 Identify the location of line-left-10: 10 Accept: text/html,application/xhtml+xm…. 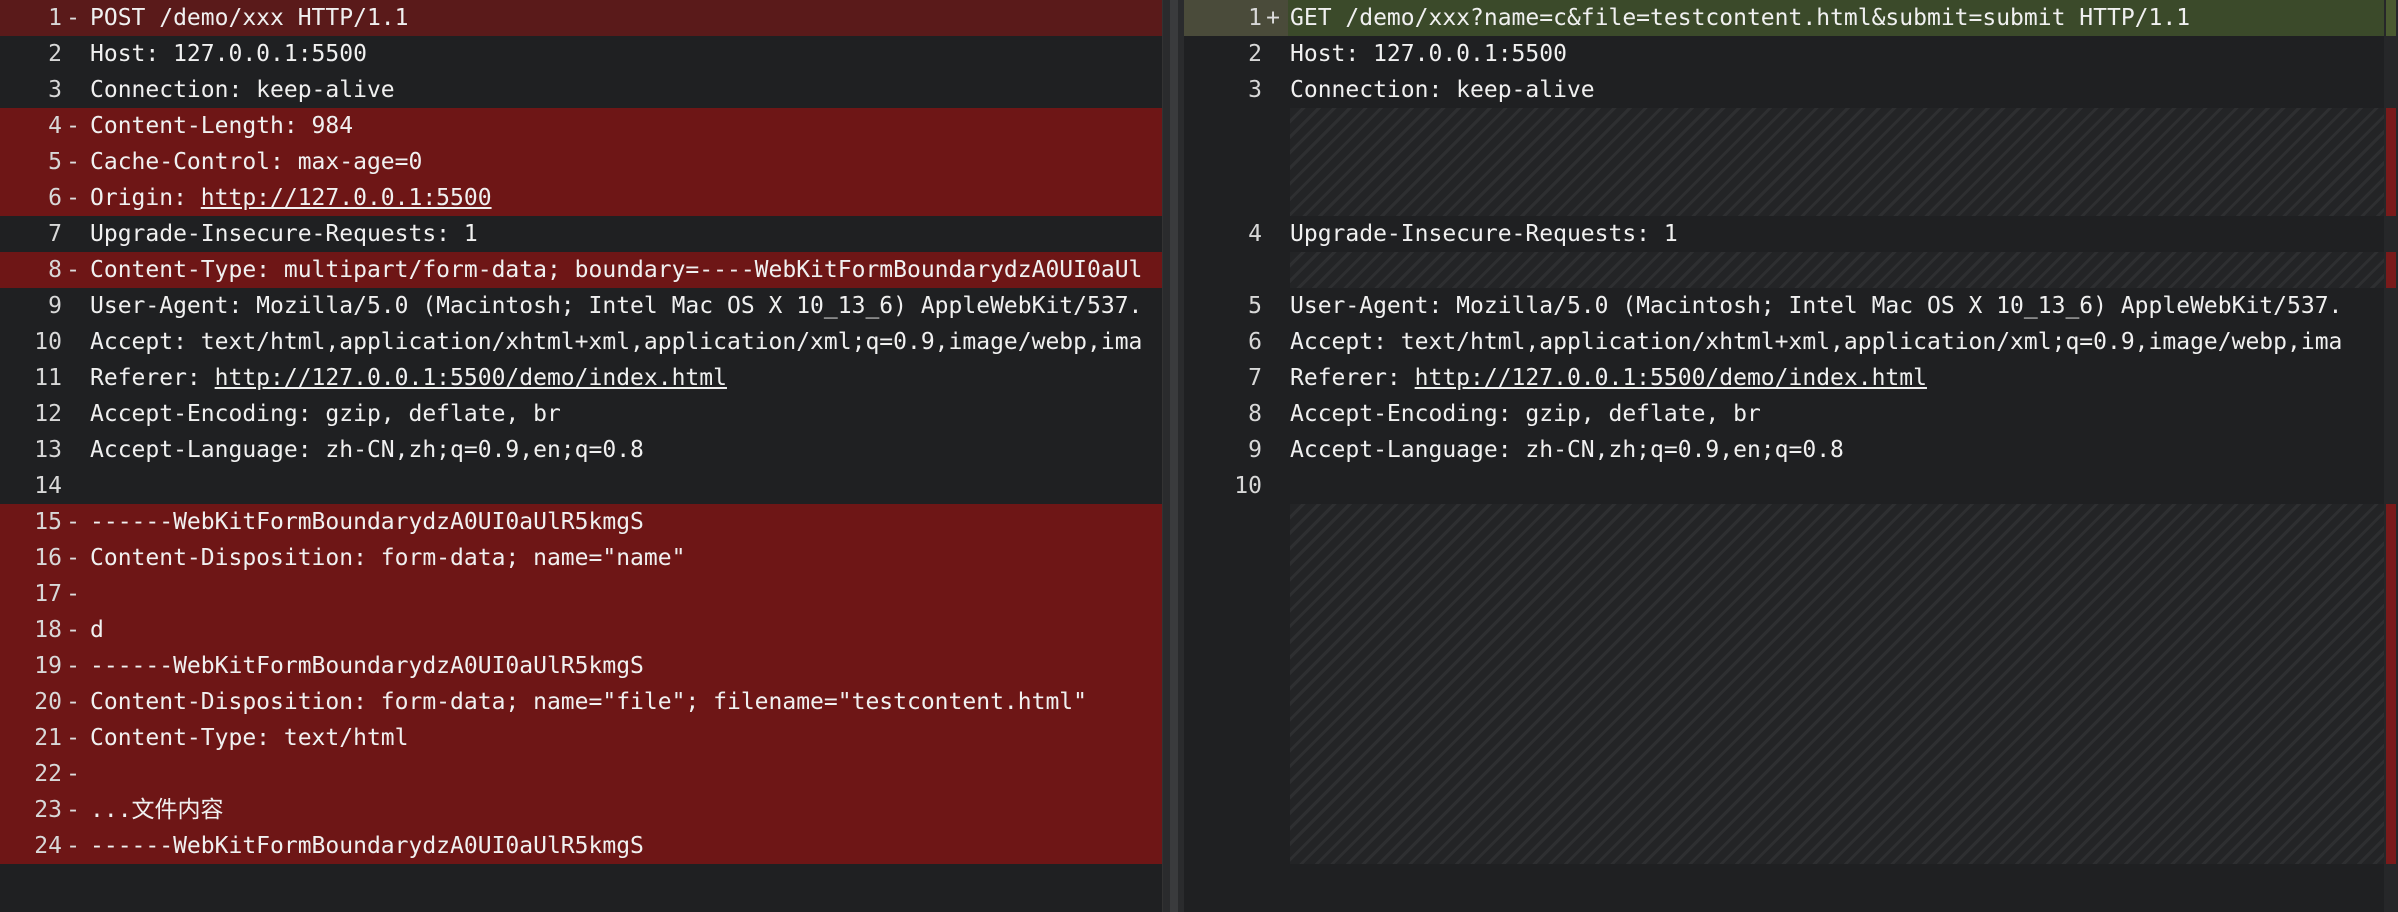
(581, 342).